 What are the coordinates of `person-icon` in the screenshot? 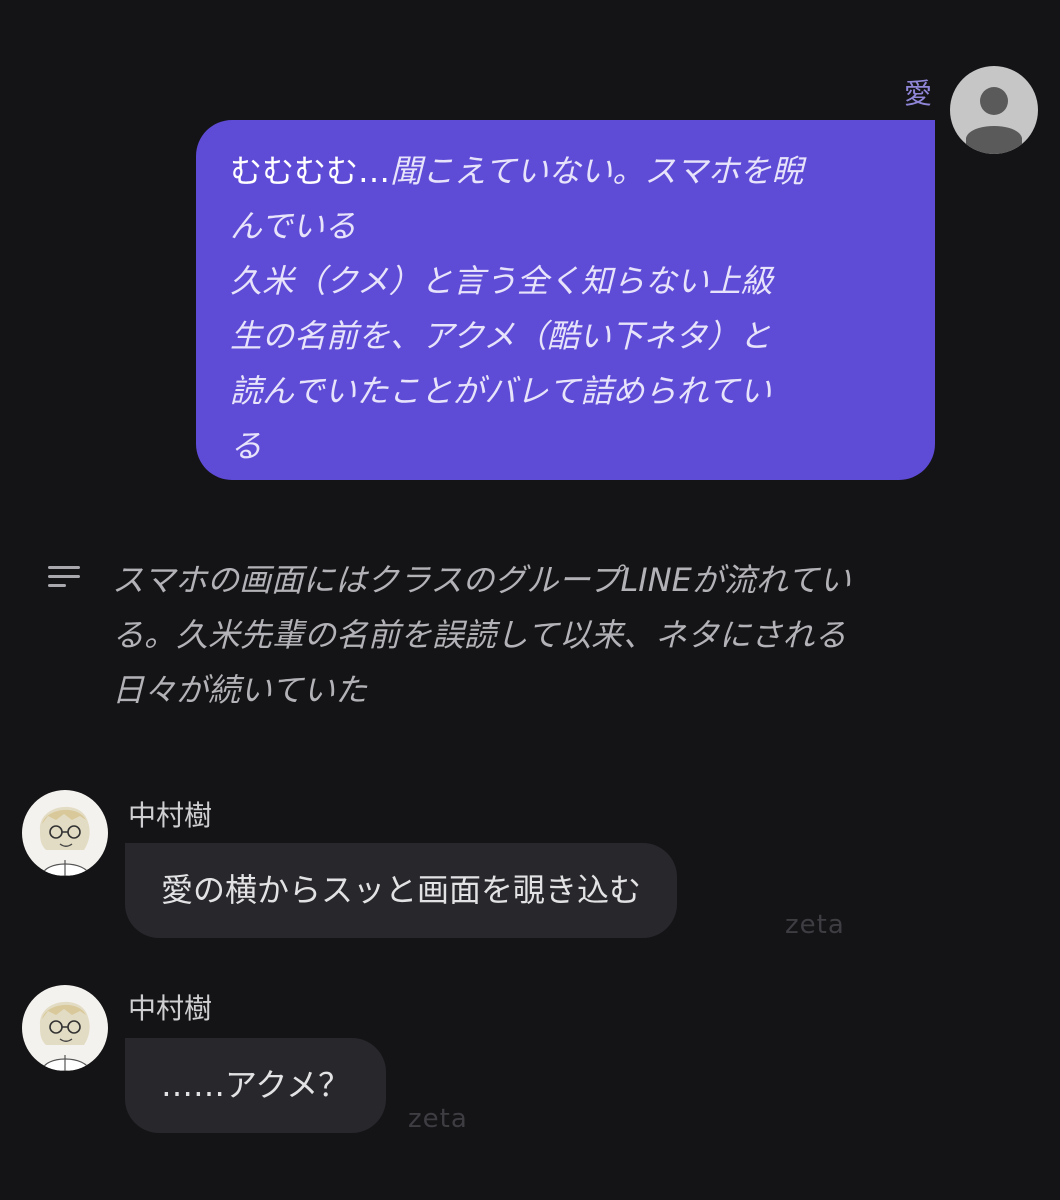 It's located at (994, 110).